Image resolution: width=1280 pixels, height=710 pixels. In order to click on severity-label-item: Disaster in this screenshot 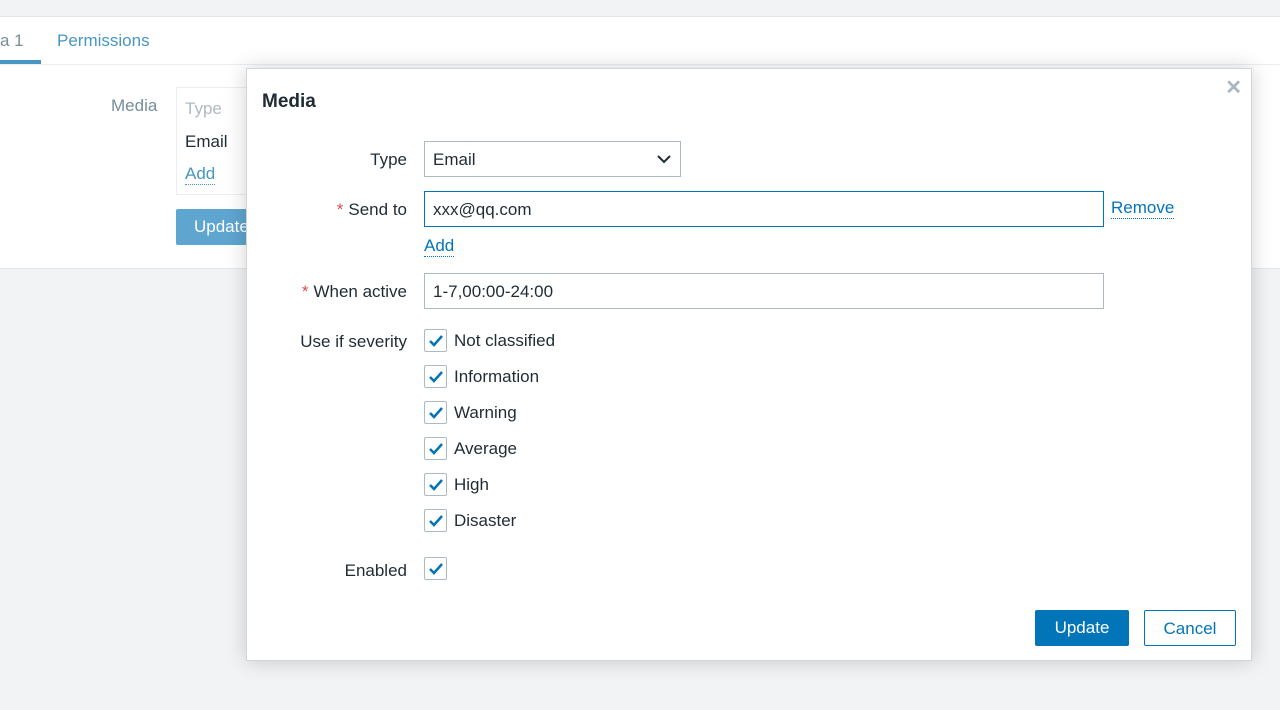, I will do `click(485, 520)`.